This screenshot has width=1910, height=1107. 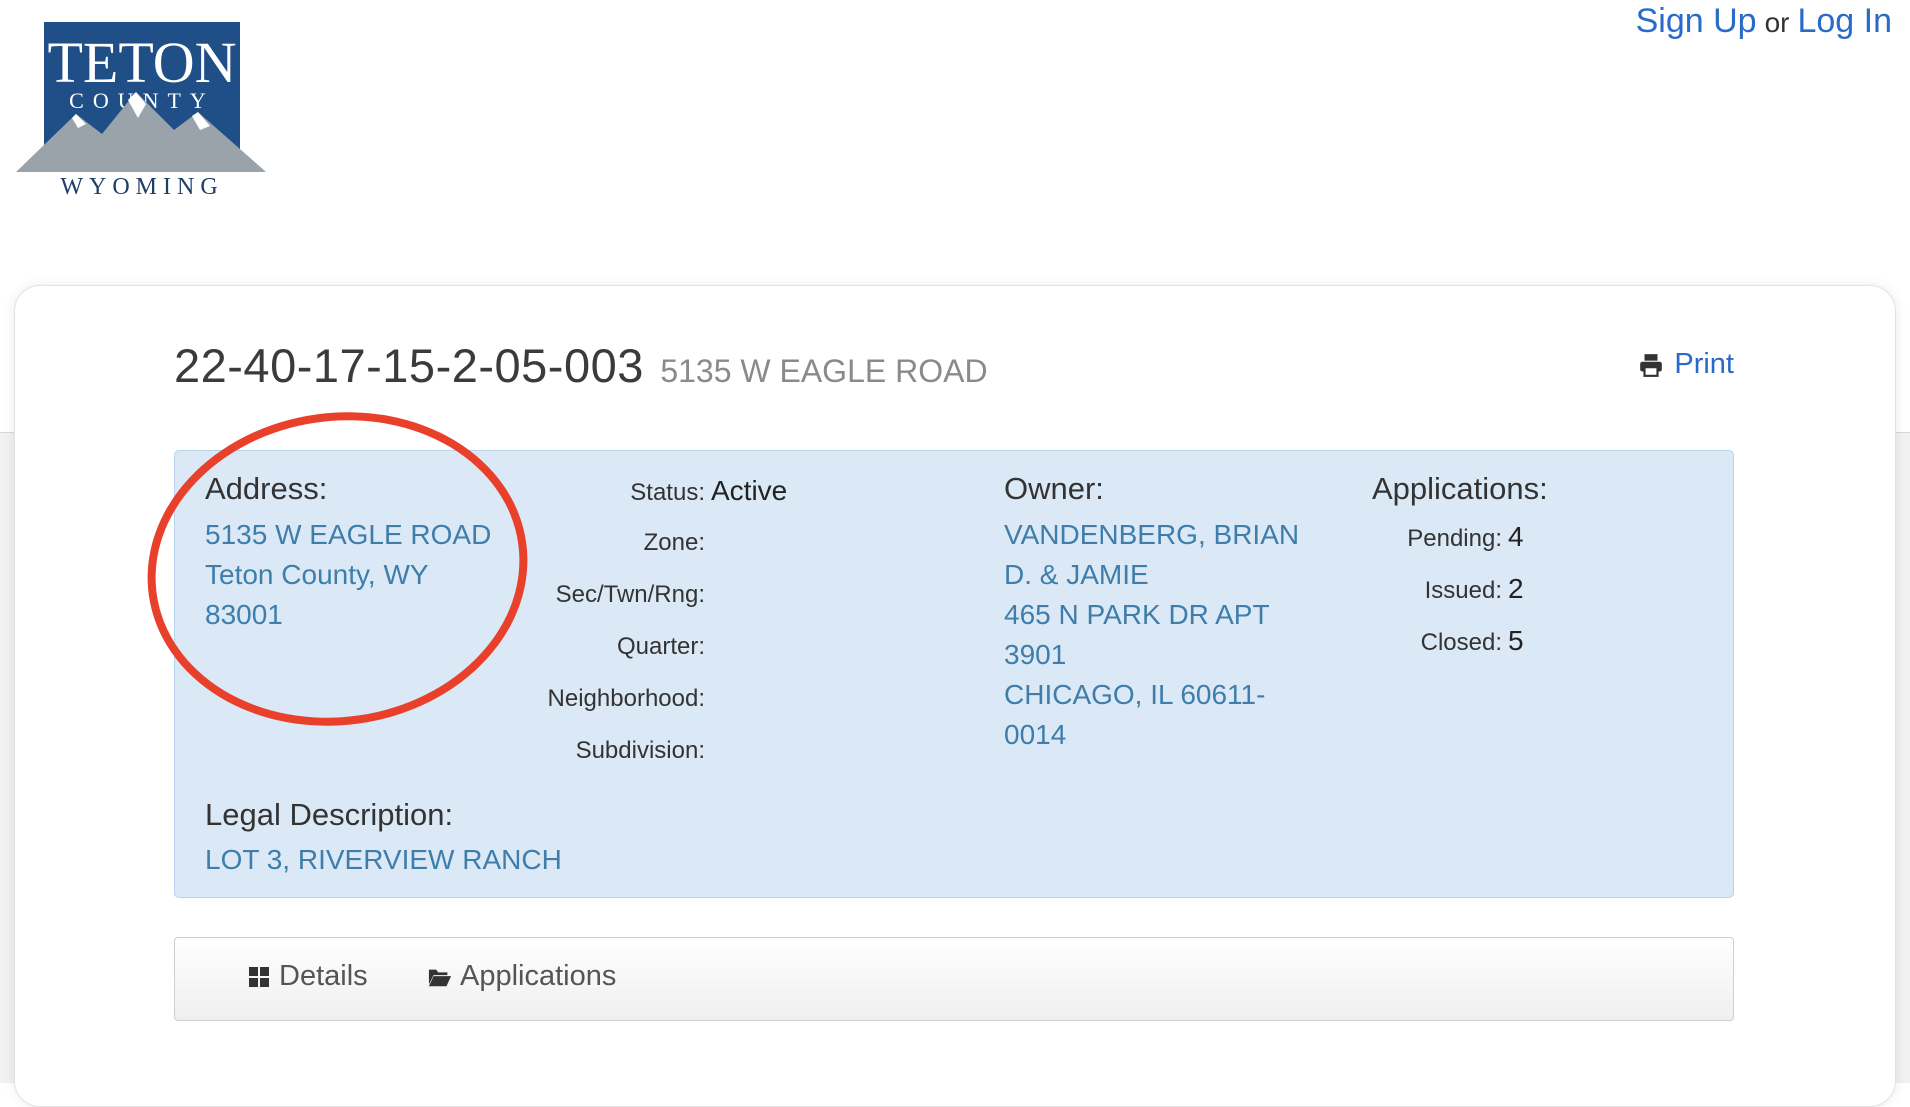 What do you see at coordinates (141, 111) in the screenshot?
I see `teton-county-logo: TETON COUNTY WYOMING` at bounding box center [141, 111].